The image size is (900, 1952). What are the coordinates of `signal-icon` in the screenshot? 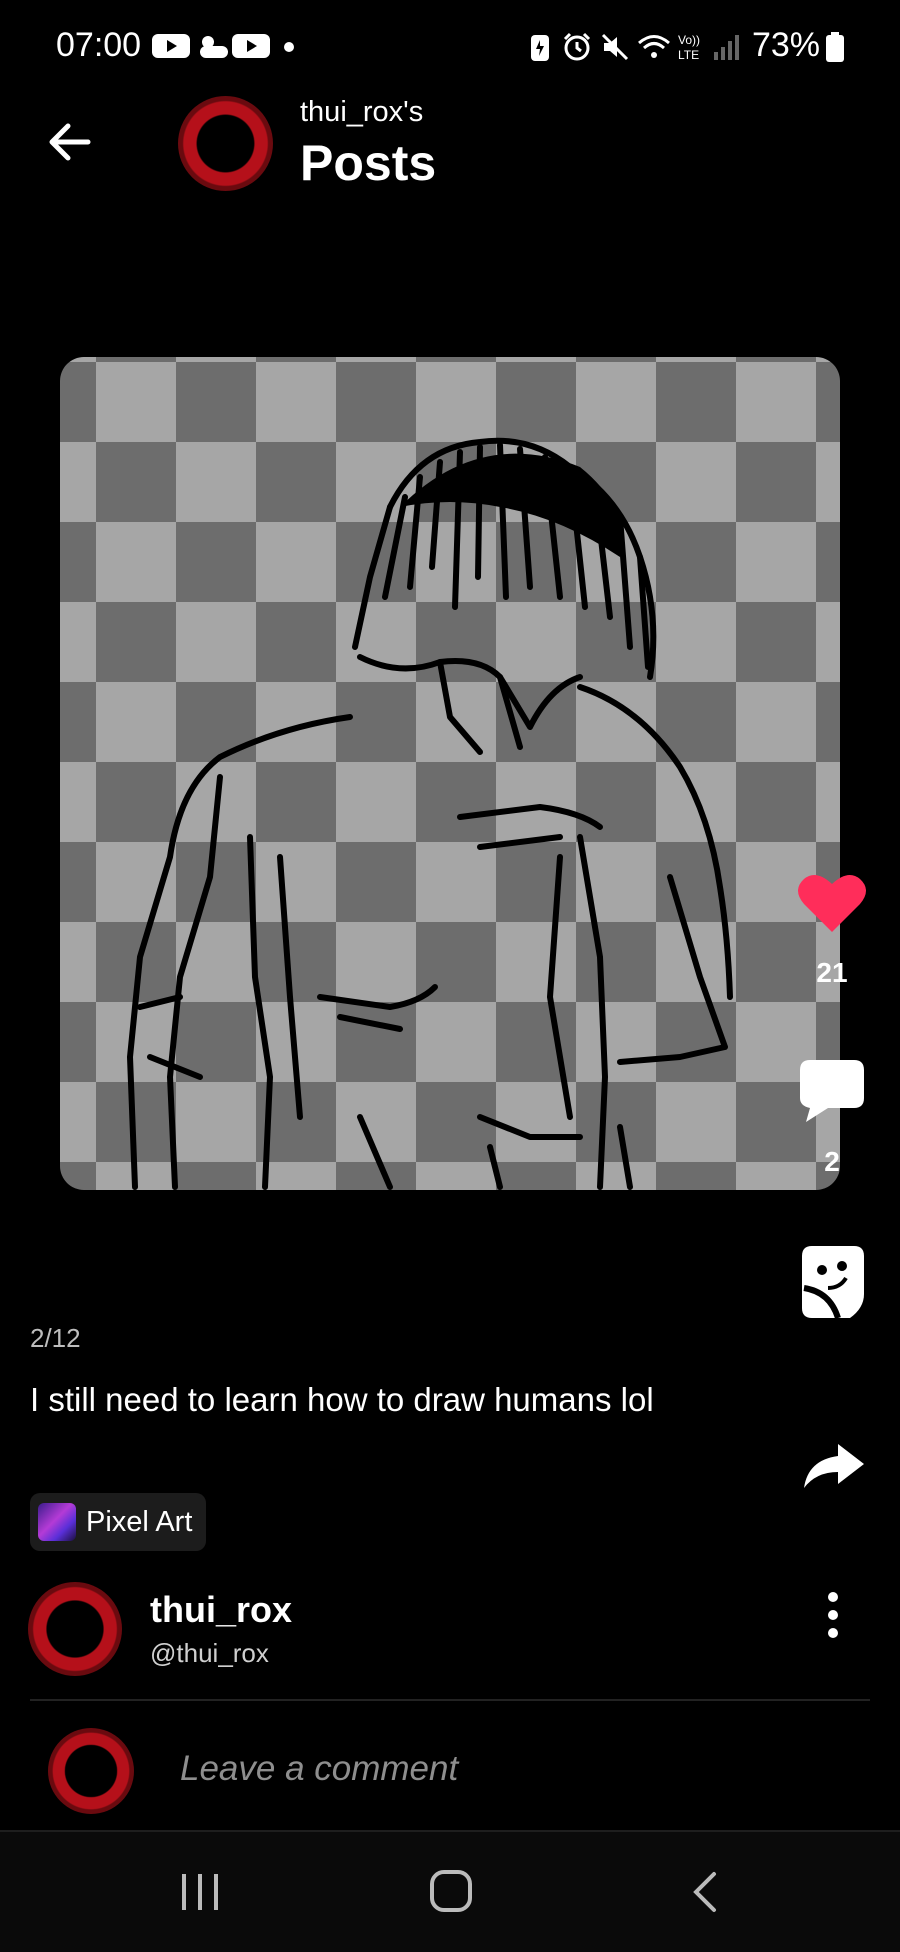 It's located at (726, 47).